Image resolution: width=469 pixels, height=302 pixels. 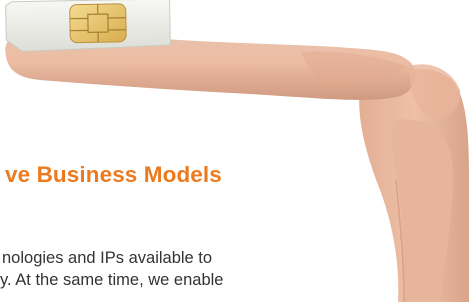 What do you see at coordinates (113, 174) in the screenshot?
I see `headline: ve Business Models` at bounding box center [113, 174].